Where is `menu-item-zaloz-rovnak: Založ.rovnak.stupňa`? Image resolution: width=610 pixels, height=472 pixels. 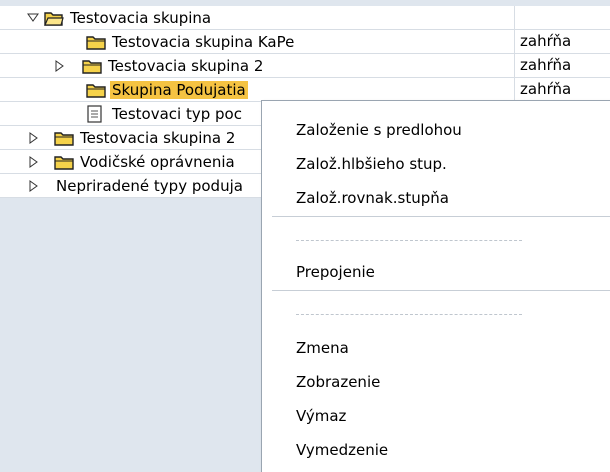 menu-item-zaloz-rovnak: Založ.rovnak.stupňa is located at coordinates (372, 198).